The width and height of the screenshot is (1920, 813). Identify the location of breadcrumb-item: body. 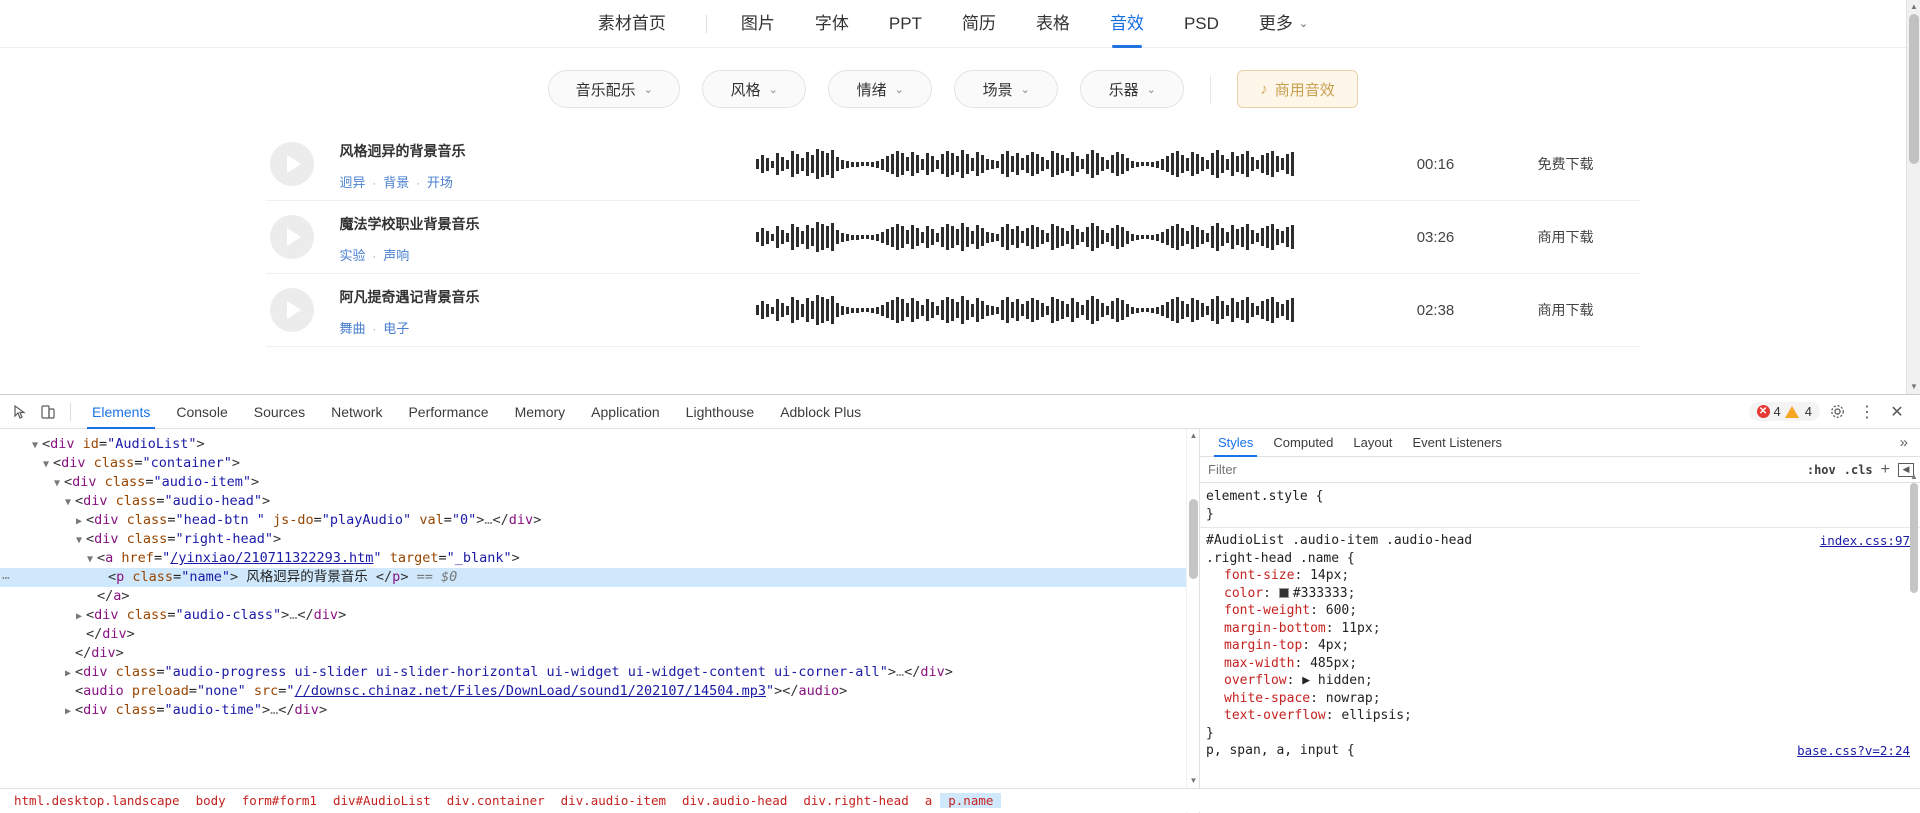
(211, 800).